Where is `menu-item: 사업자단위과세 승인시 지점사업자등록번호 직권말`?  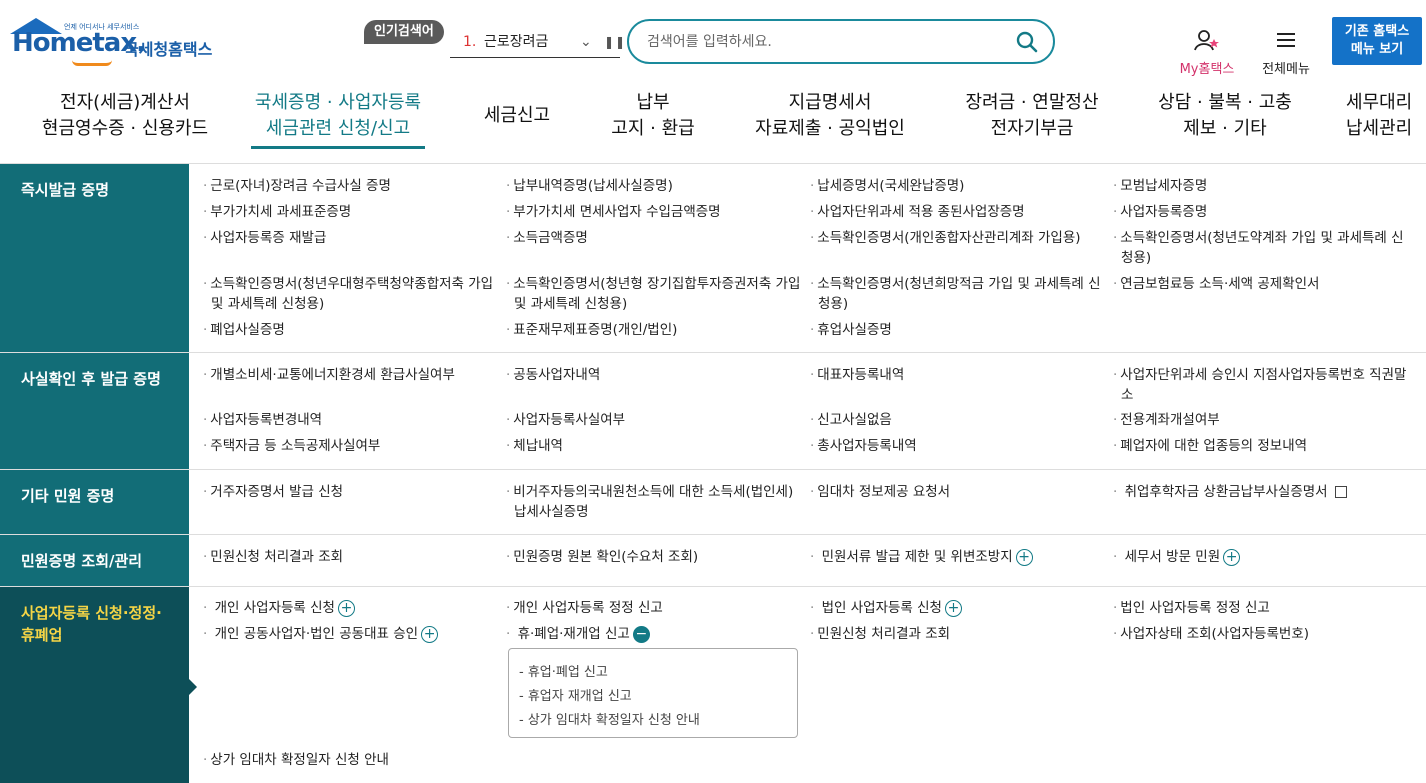 menu-item: 사업자단위과세 승인시 지점사업자등록번호 직권말 is located at coordinates (1259, 375).